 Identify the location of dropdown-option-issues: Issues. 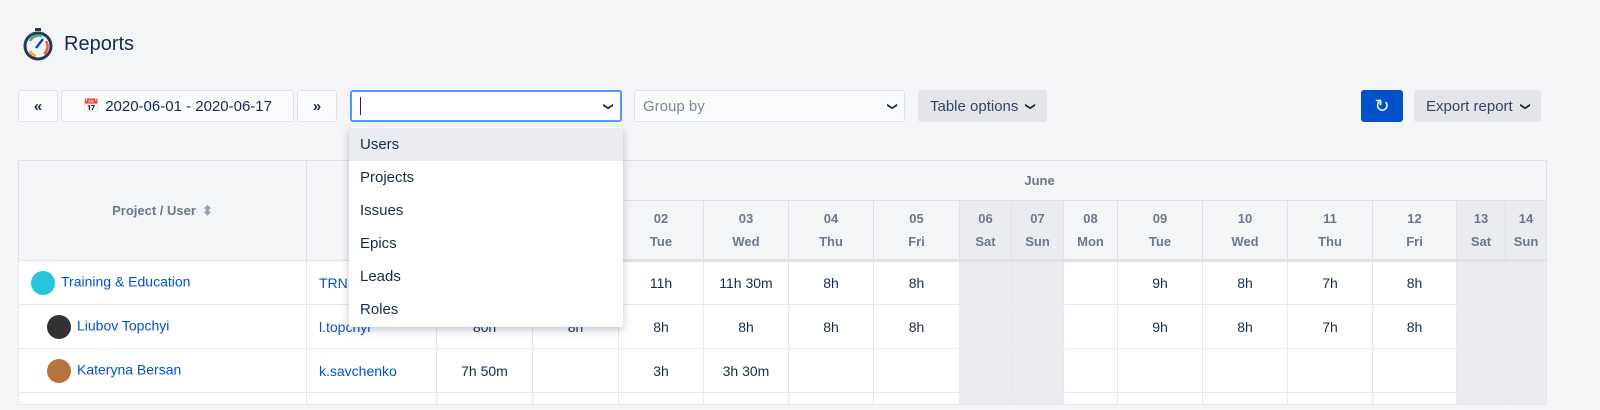
(486, 210).